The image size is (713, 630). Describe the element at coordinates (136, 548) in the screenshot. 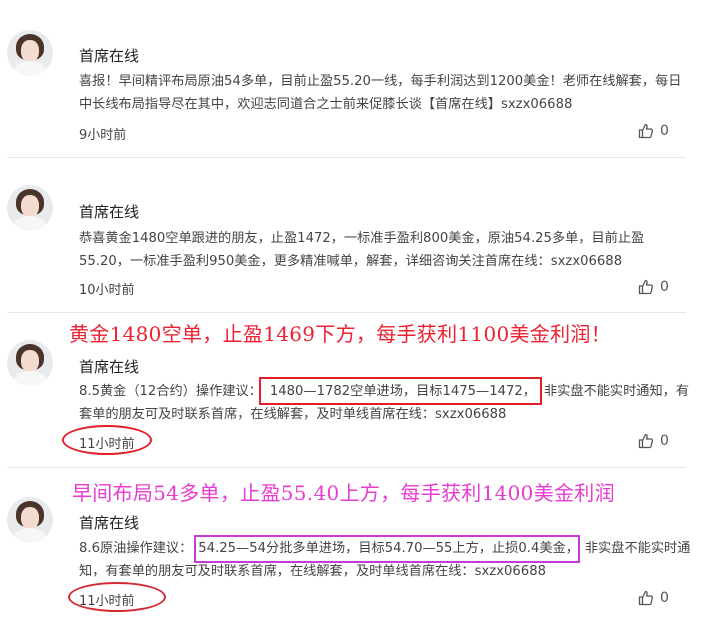

I see `content-prefix: 8.6原油操作建议：` at that location.